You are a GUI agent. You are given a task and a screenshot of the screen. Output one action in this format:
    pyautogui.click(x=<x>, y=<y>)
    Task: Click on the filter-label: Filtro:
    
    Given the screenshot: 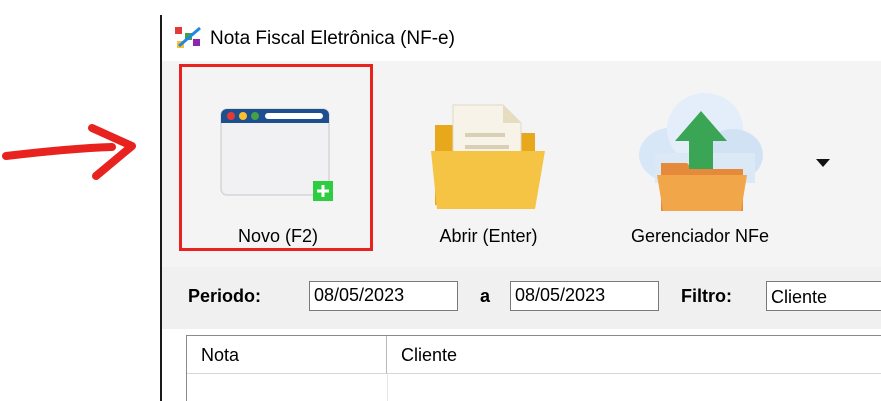 What is the action you would take?
    pyautogui.click(x=706, y=296)
    